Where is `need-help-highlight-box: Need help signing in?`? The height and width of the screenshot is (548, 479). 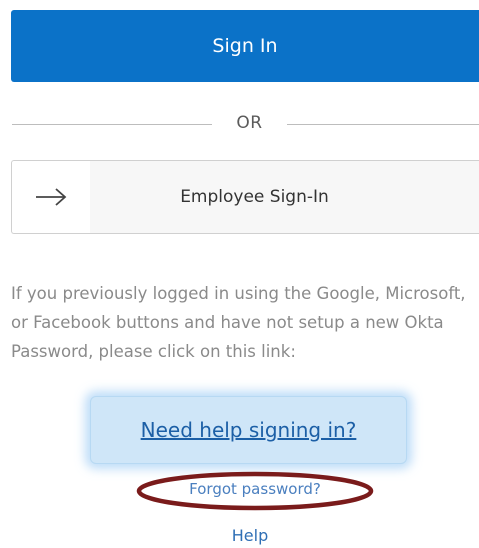
need-help-highlight-box: Need help signing in? is located at coordinates (248, 430).